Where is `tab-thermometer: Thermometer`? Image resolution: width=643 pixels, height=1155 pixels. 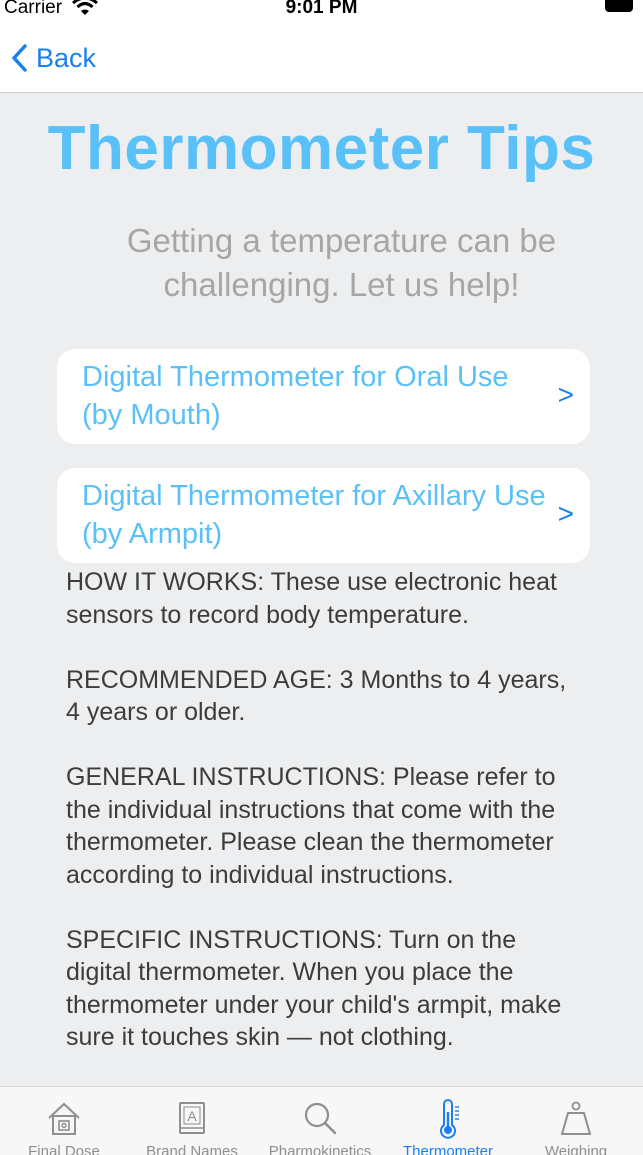 tab-thermometer: Thermometer is located at coordinates (448, 1121).